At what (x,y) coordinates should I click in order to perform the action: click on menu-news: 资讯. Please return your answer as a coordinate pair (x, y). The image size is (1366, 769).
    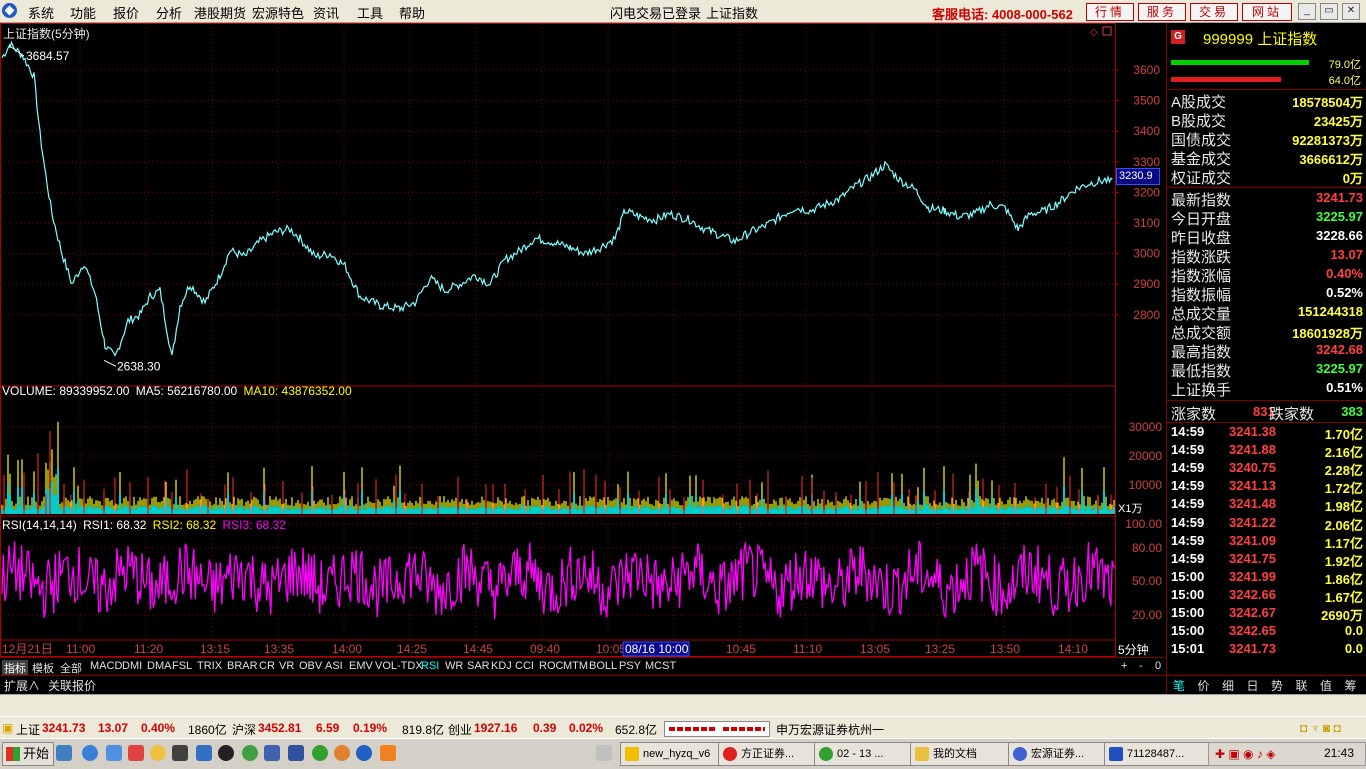
    Looking at the image, I should click on (326, 12).